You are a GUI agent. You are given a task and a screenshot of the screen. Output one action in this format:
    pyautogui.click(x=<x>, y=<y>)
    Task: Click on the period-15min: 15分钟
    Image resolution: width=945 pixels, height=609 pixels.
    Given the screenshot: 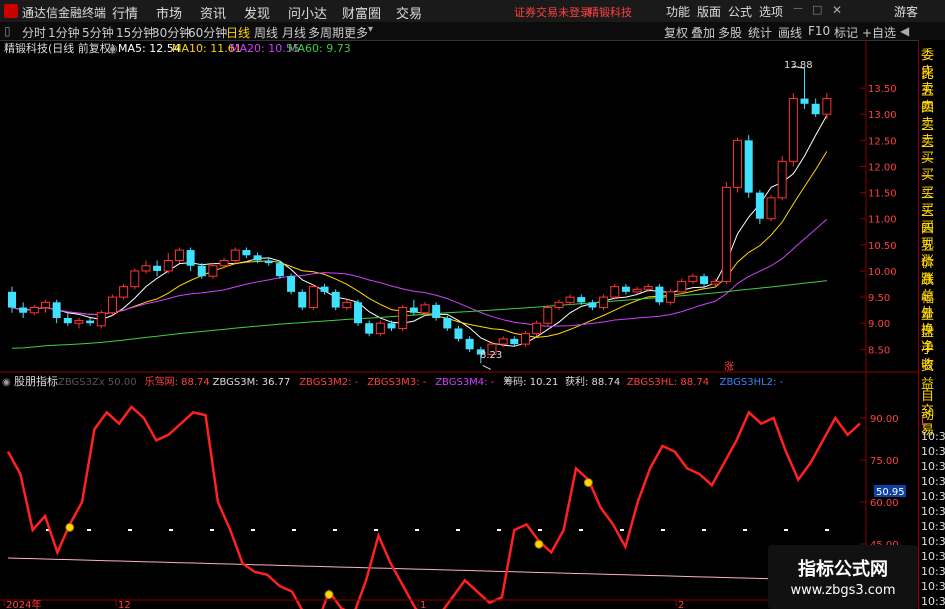 What is the action you would take?
    pyautogui.click(x=135, y=32)
    